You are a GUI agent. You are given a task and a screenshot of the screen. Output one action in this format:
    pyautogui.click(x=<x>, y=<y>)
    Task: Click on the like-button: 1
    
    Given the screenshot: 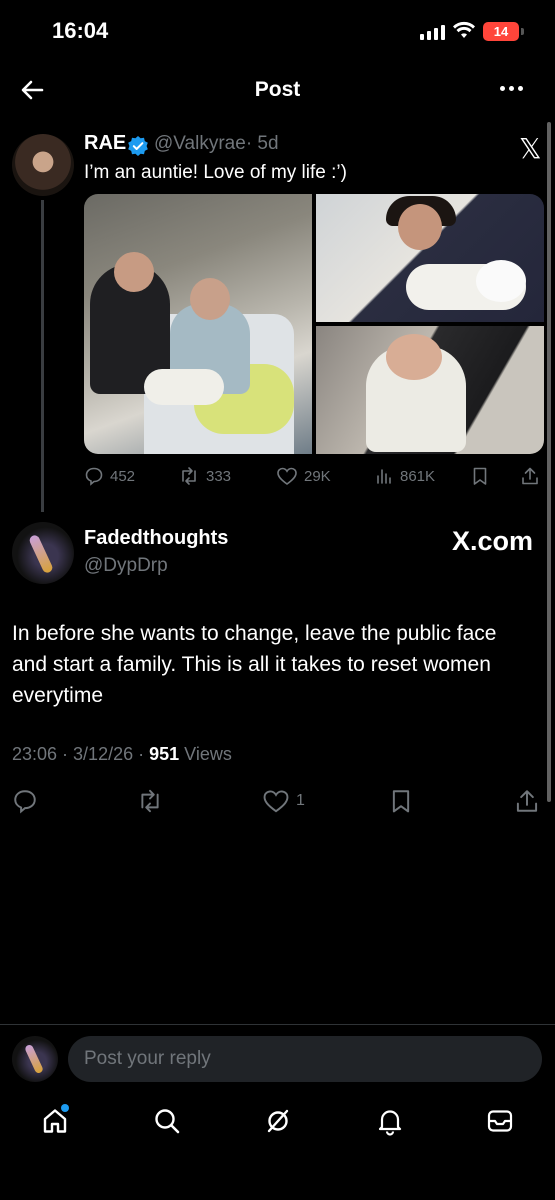 What is the action you would take?
    pyautogui.click(x=283, y=801)
    